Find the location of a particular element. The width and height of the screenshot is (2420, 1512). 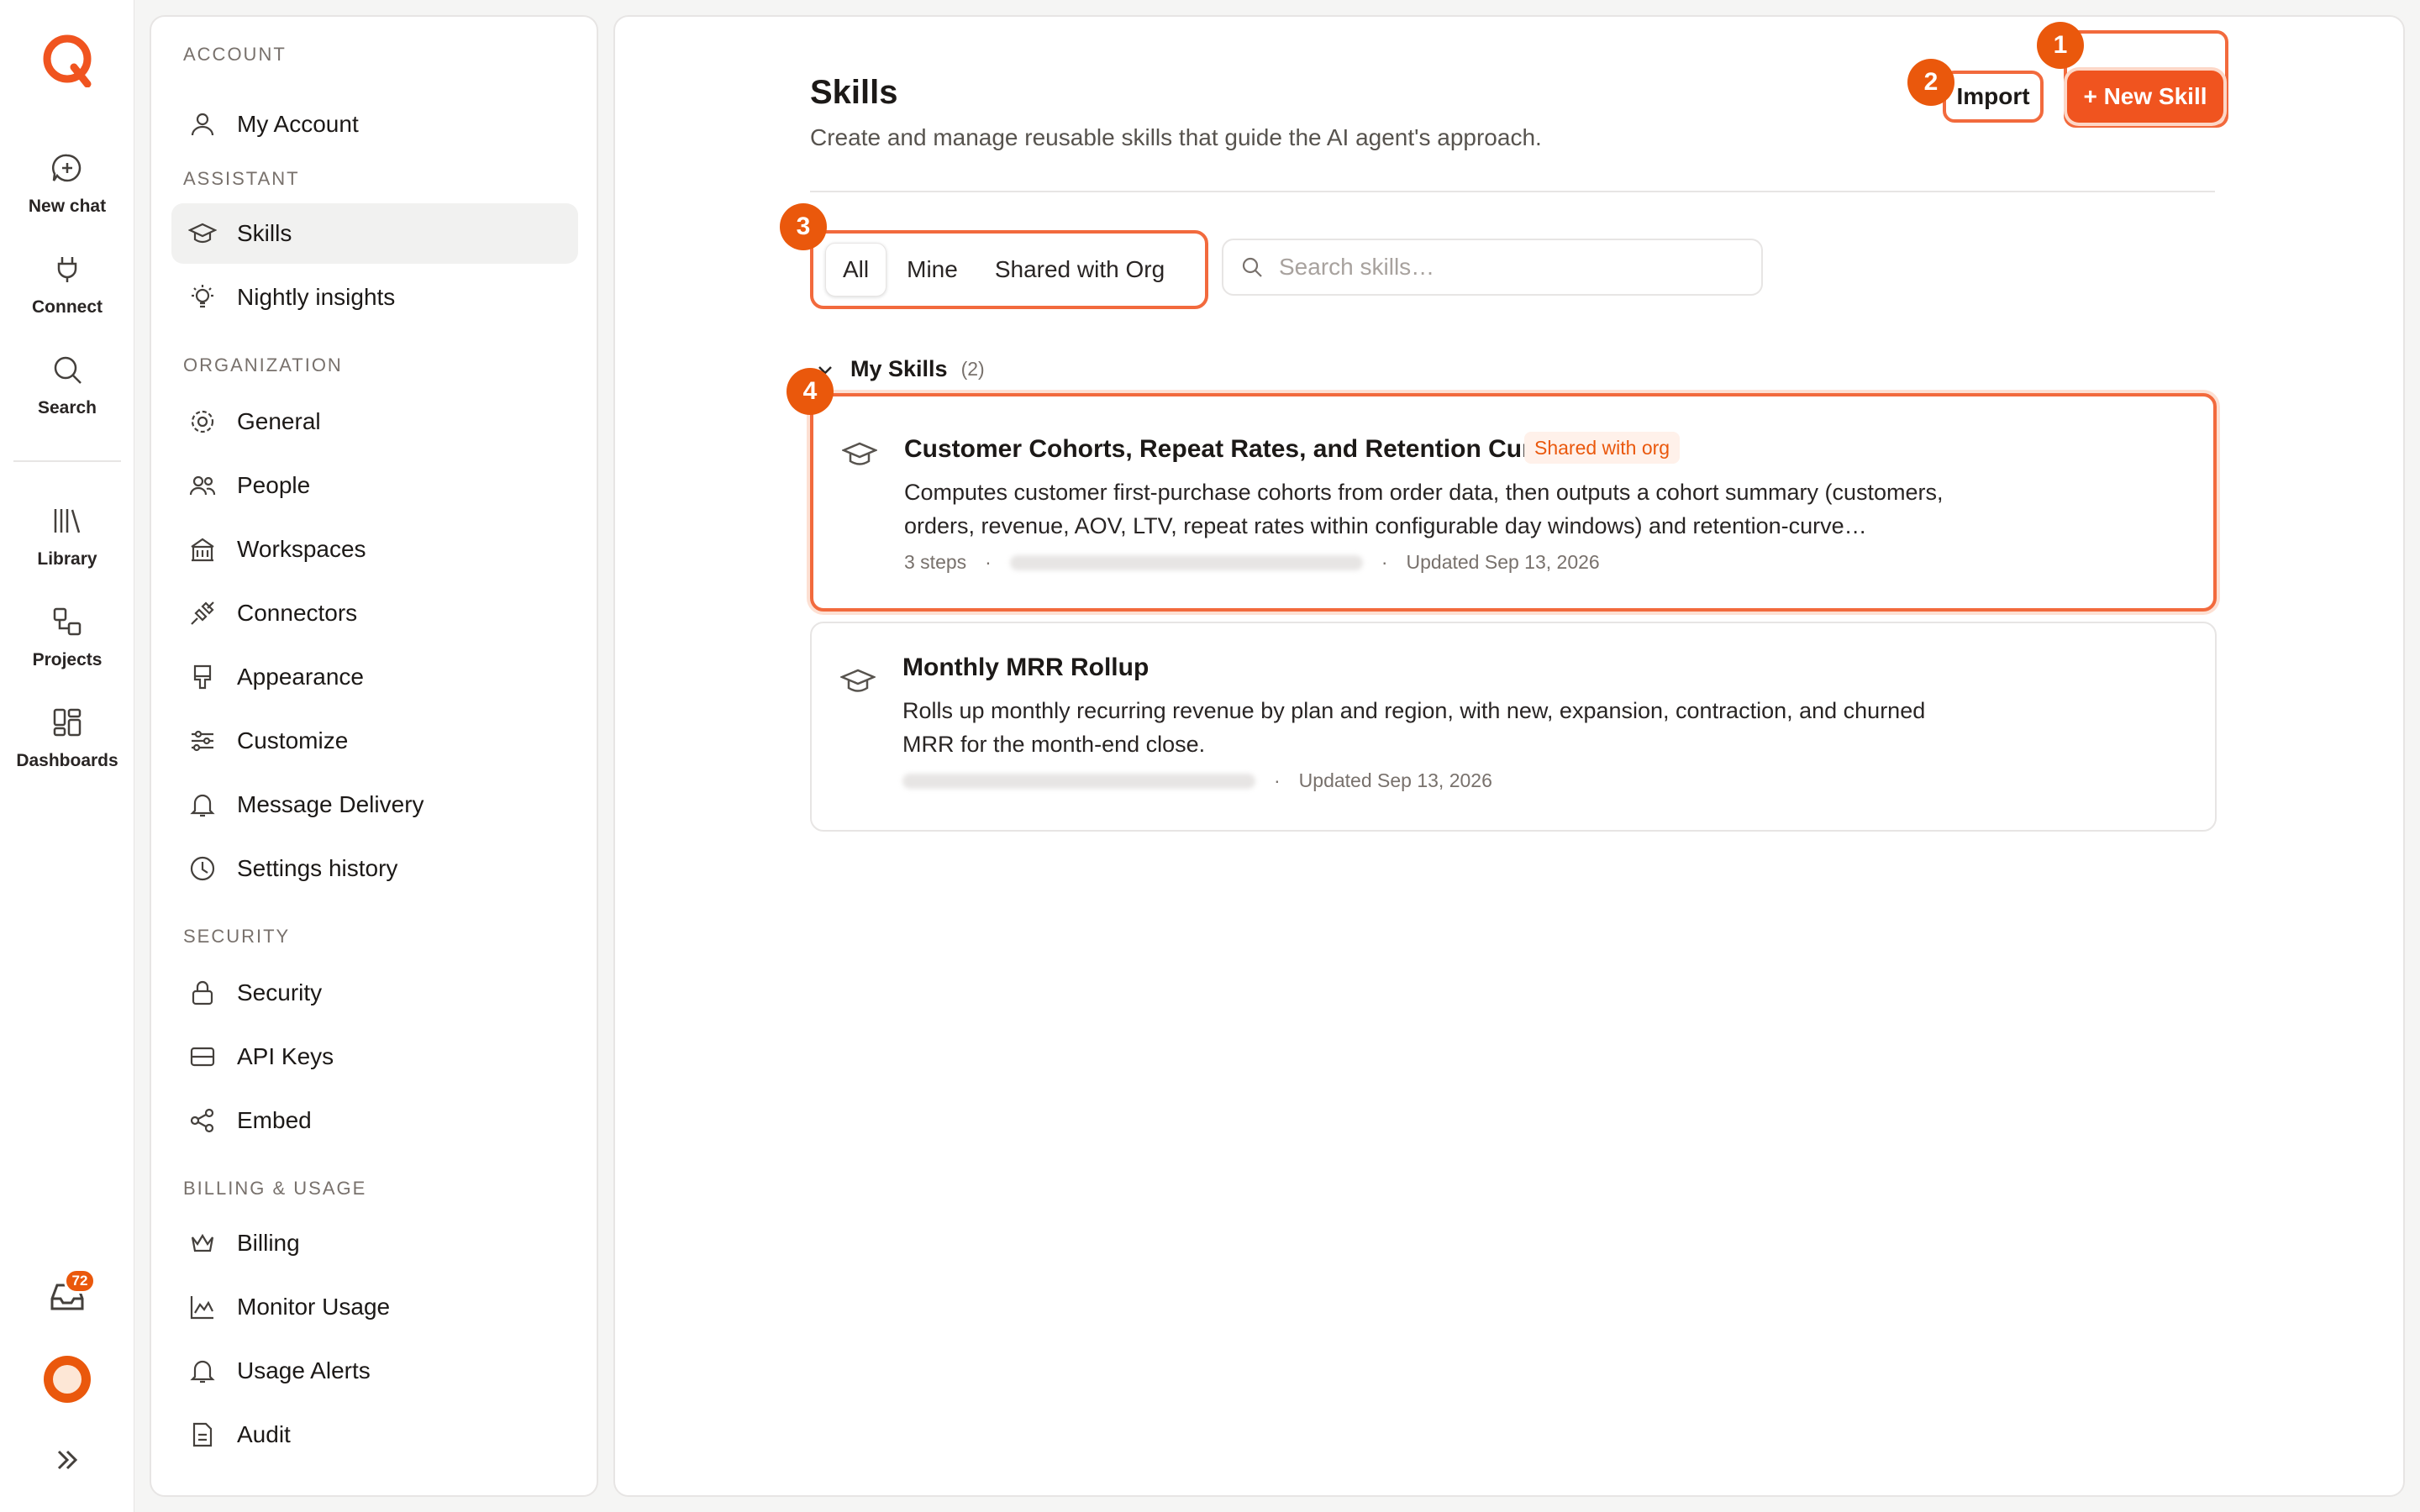

expand-sidebar-icon is located at coordinates (67, 1460).